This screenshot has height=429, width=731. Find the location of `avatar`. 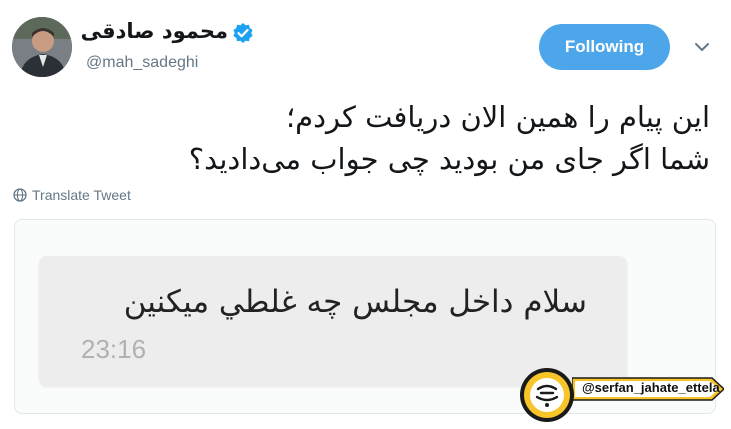

avatar is located at coordinates (42, 47).